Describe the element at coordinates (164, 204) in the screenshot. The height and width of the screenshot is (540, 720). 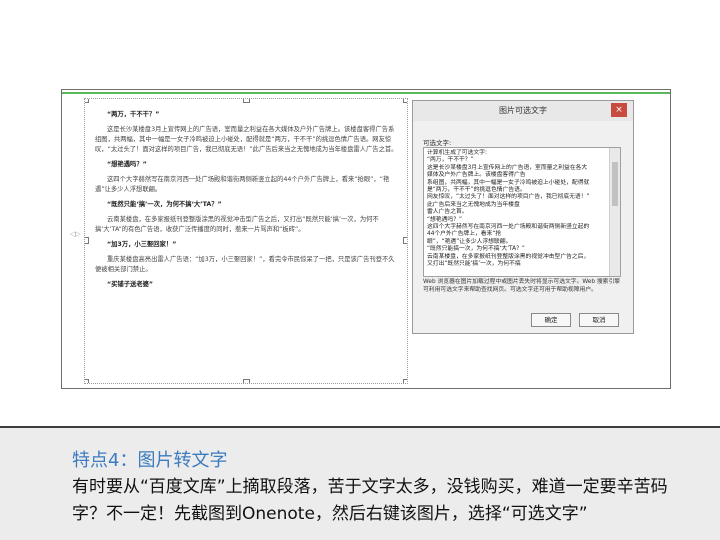
I see `doc-heading: “既然只能‘搞’一次，为何不搞‘大’TA？”` at that location.